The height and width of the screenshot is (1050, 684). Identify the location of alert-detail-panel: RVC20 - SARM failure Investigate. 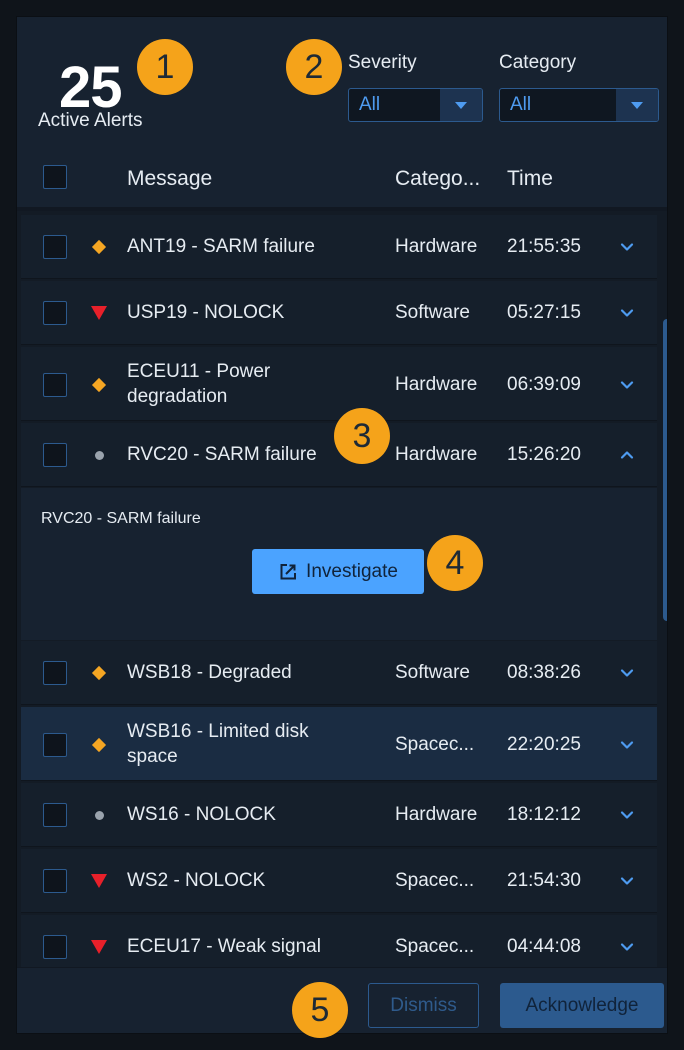
(339, 564).